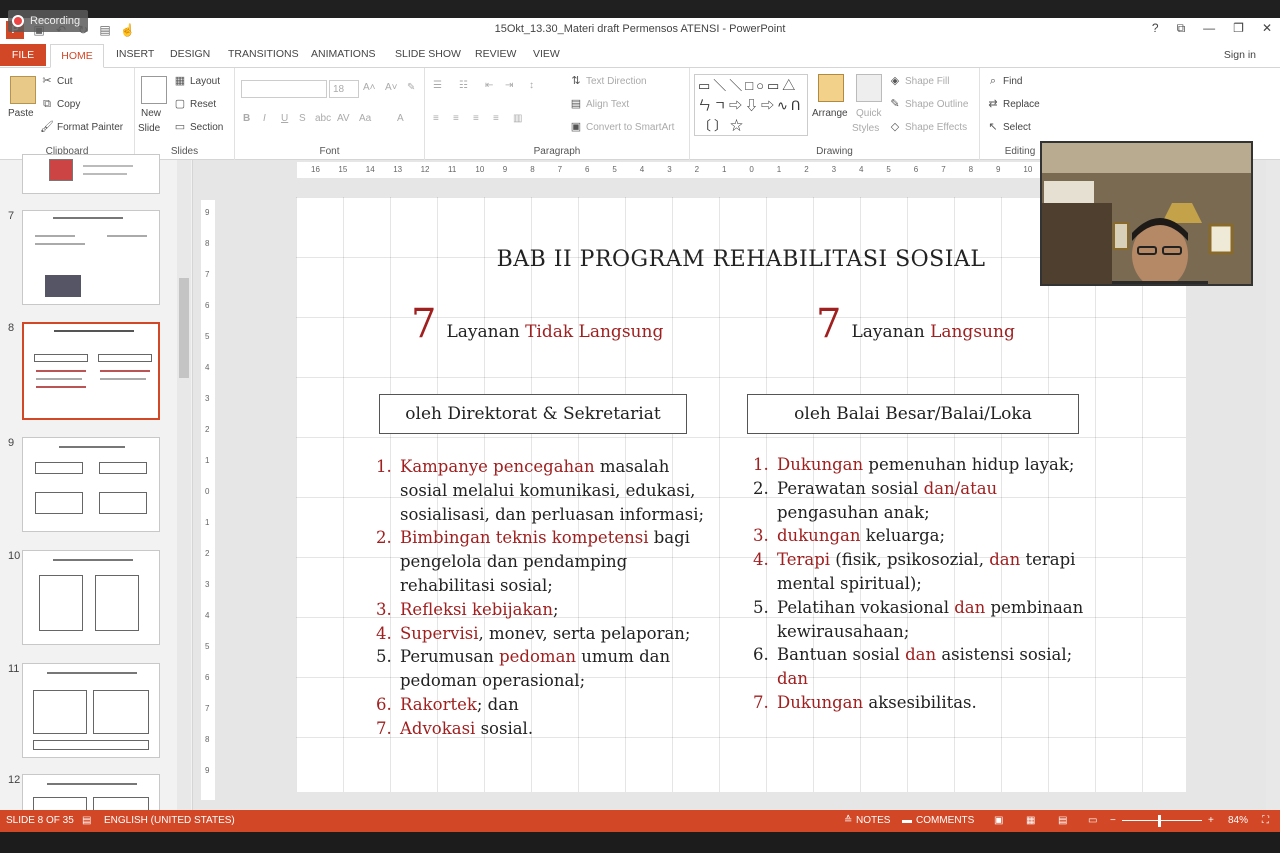  Describe the element at coordinates (1113, 820) in the screenshot. I see `zoom-out-icon: −` at that location.